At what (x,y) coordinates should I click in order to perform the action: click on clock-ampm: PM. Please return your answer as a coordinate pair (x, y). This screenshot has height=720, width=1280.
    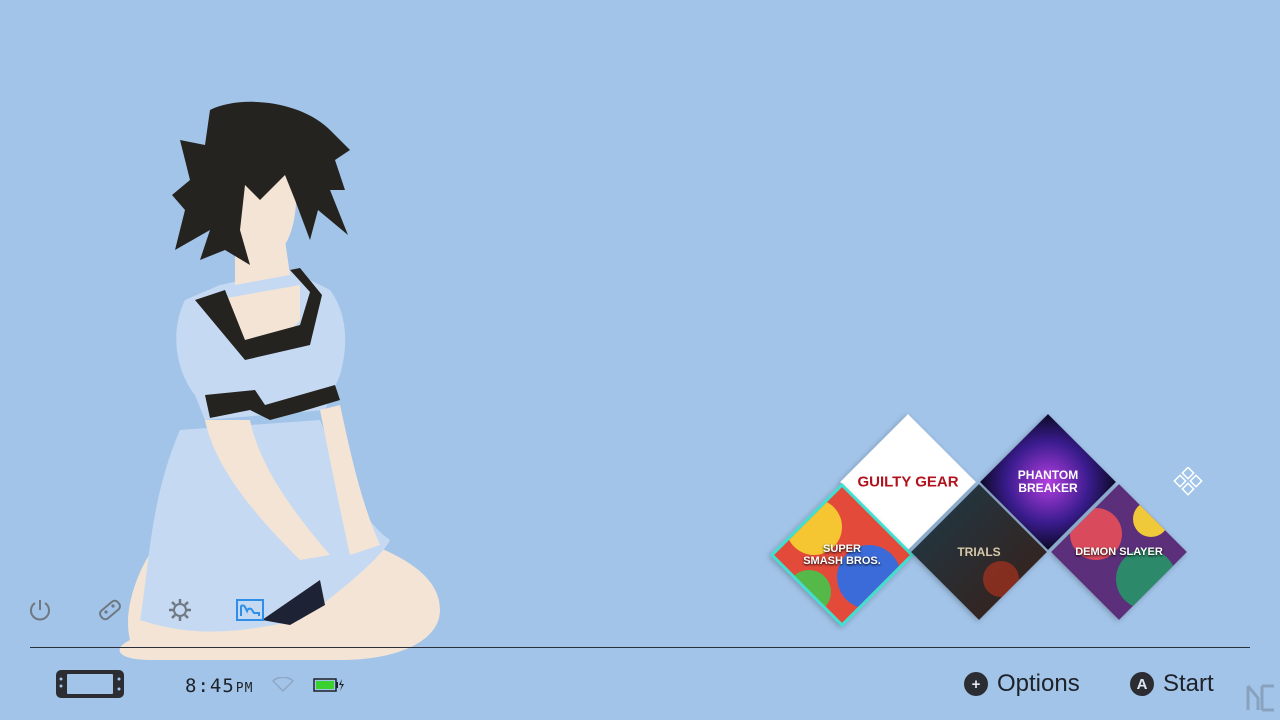
    Looking at the image, I should click on (244, 688).